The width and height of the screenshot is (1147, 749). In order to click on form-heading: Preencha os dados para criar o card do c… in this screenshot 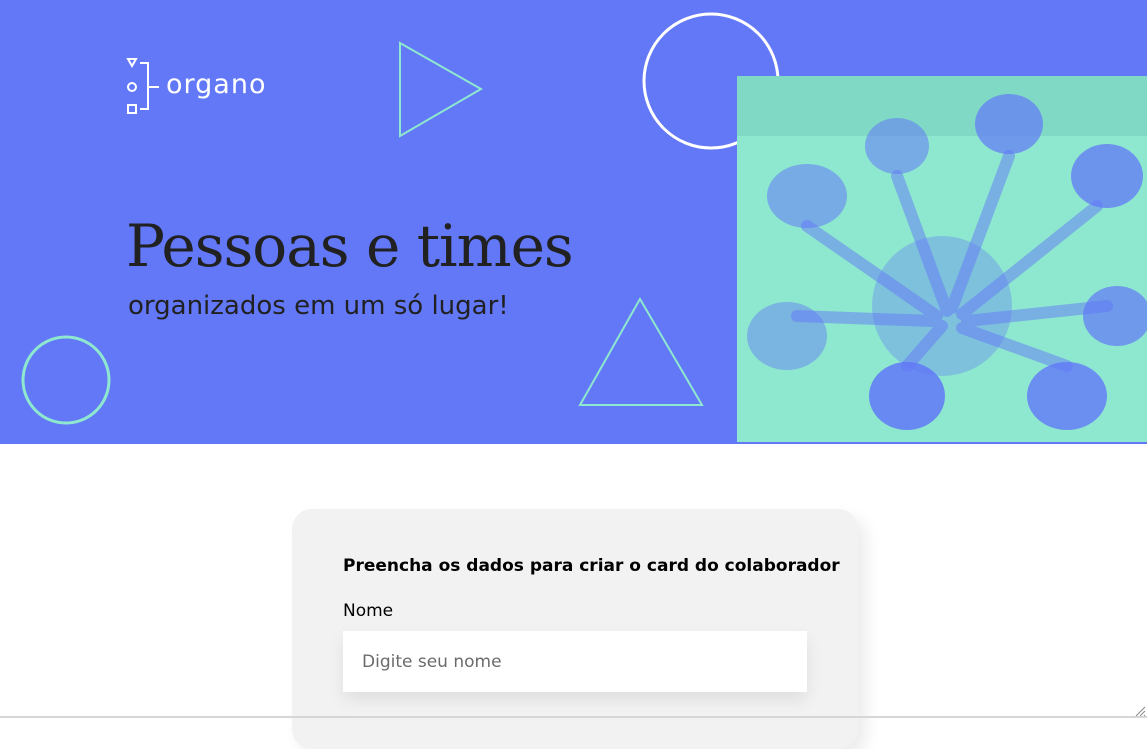, I will do `click(591, 566)`.